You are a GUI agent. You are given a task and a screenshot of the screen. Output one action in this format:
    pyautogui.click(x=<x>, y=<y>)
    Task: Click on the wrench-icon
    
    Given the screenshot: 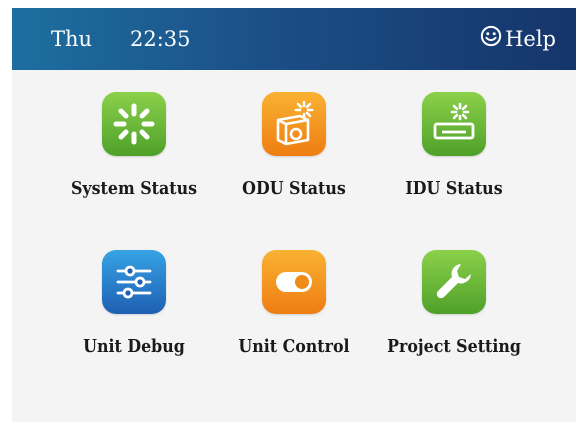 What is the action you would take?
    pyautogui.click(x=454, y=282)
    